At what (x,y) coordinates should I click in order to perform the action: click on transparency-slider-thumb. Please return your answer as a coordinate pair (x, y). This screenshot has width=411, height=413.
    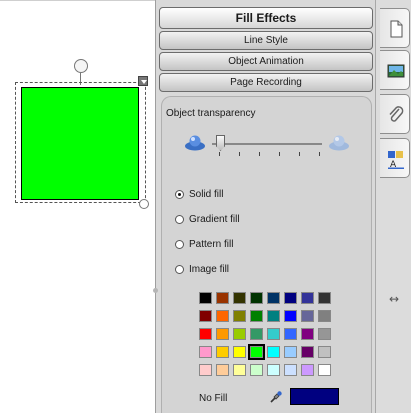
    Looking at the image, I should click on (220, 143).